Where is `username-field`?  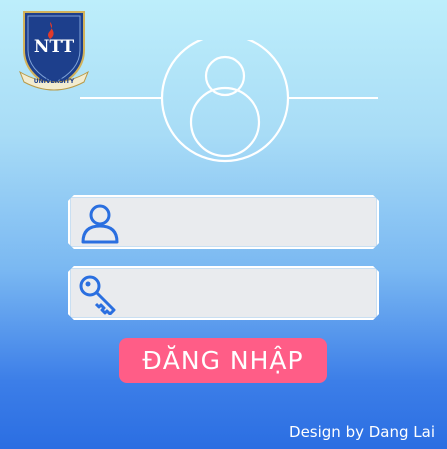 username-field is located at coordinates (223, 222).